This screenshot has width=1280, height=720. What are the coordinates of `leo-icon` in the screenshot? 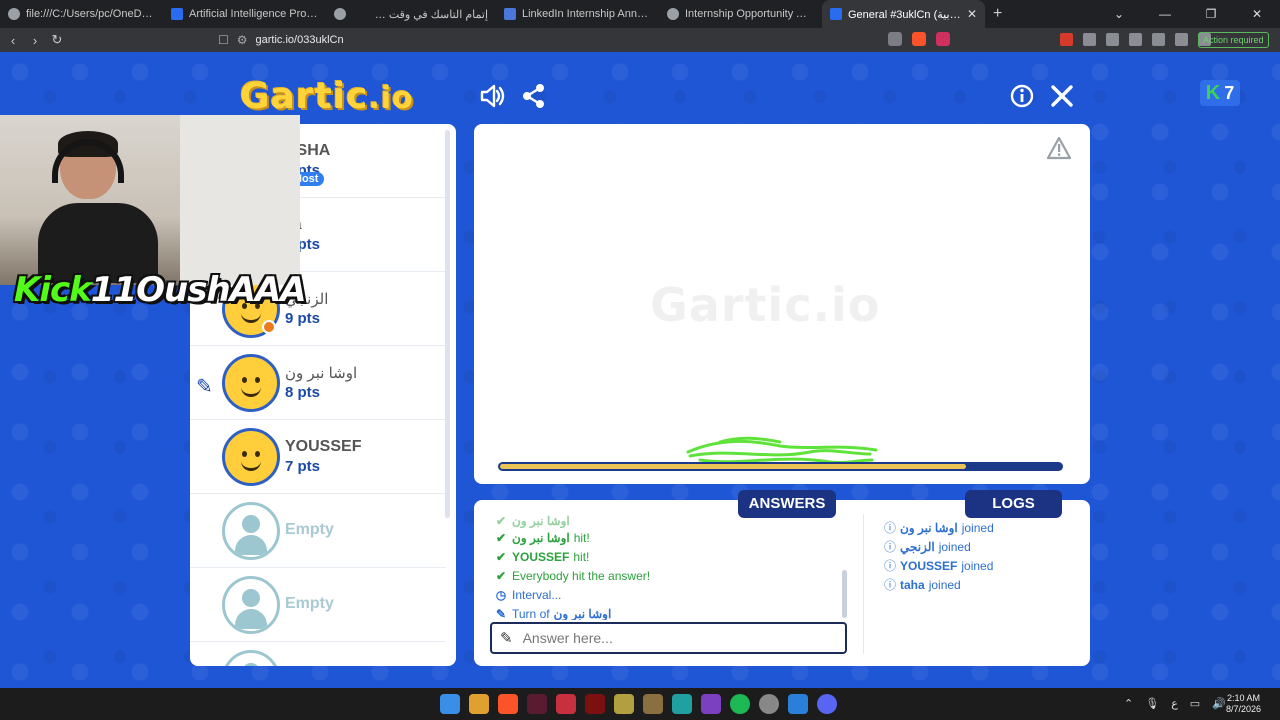 It's located at (1181, 39).